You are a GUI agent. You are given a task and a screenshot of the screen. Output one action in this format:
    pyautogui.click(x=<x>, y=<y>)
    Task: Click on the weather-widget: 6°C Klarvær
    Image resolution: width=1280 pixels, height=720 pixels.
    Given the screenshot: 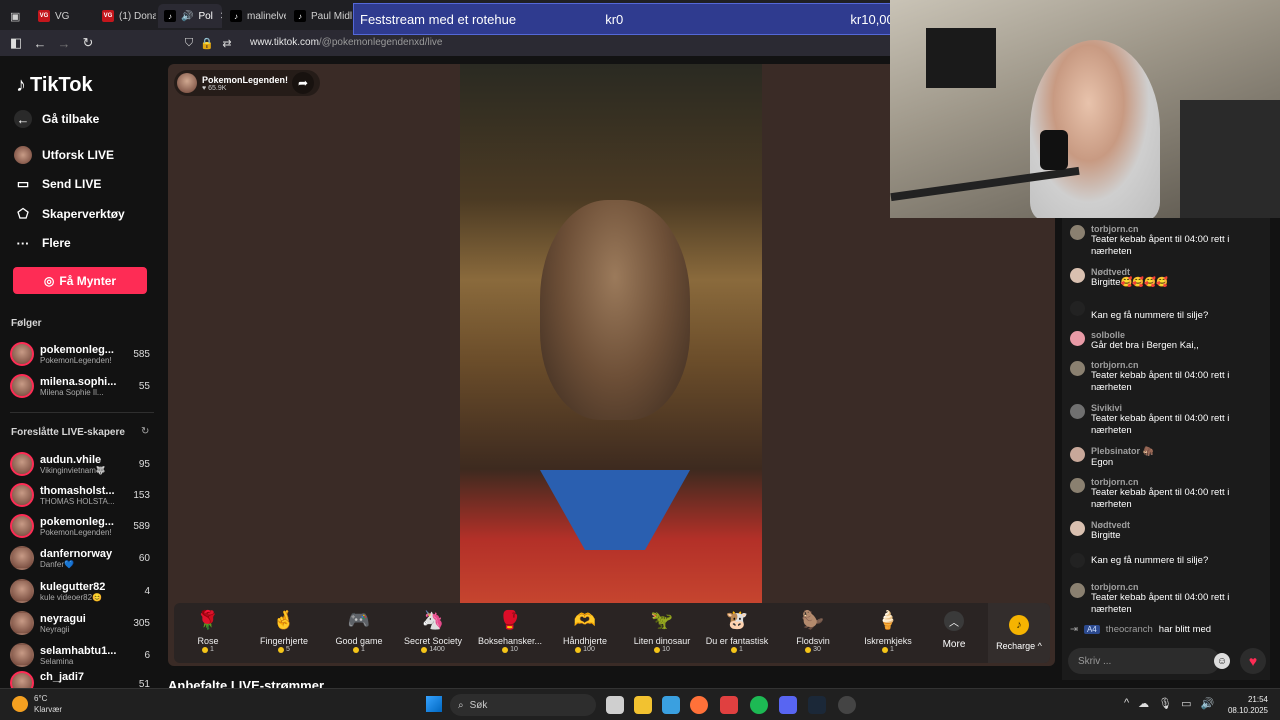 What is the action you would take?
    pyautogui.click(x=37, y=704)
    